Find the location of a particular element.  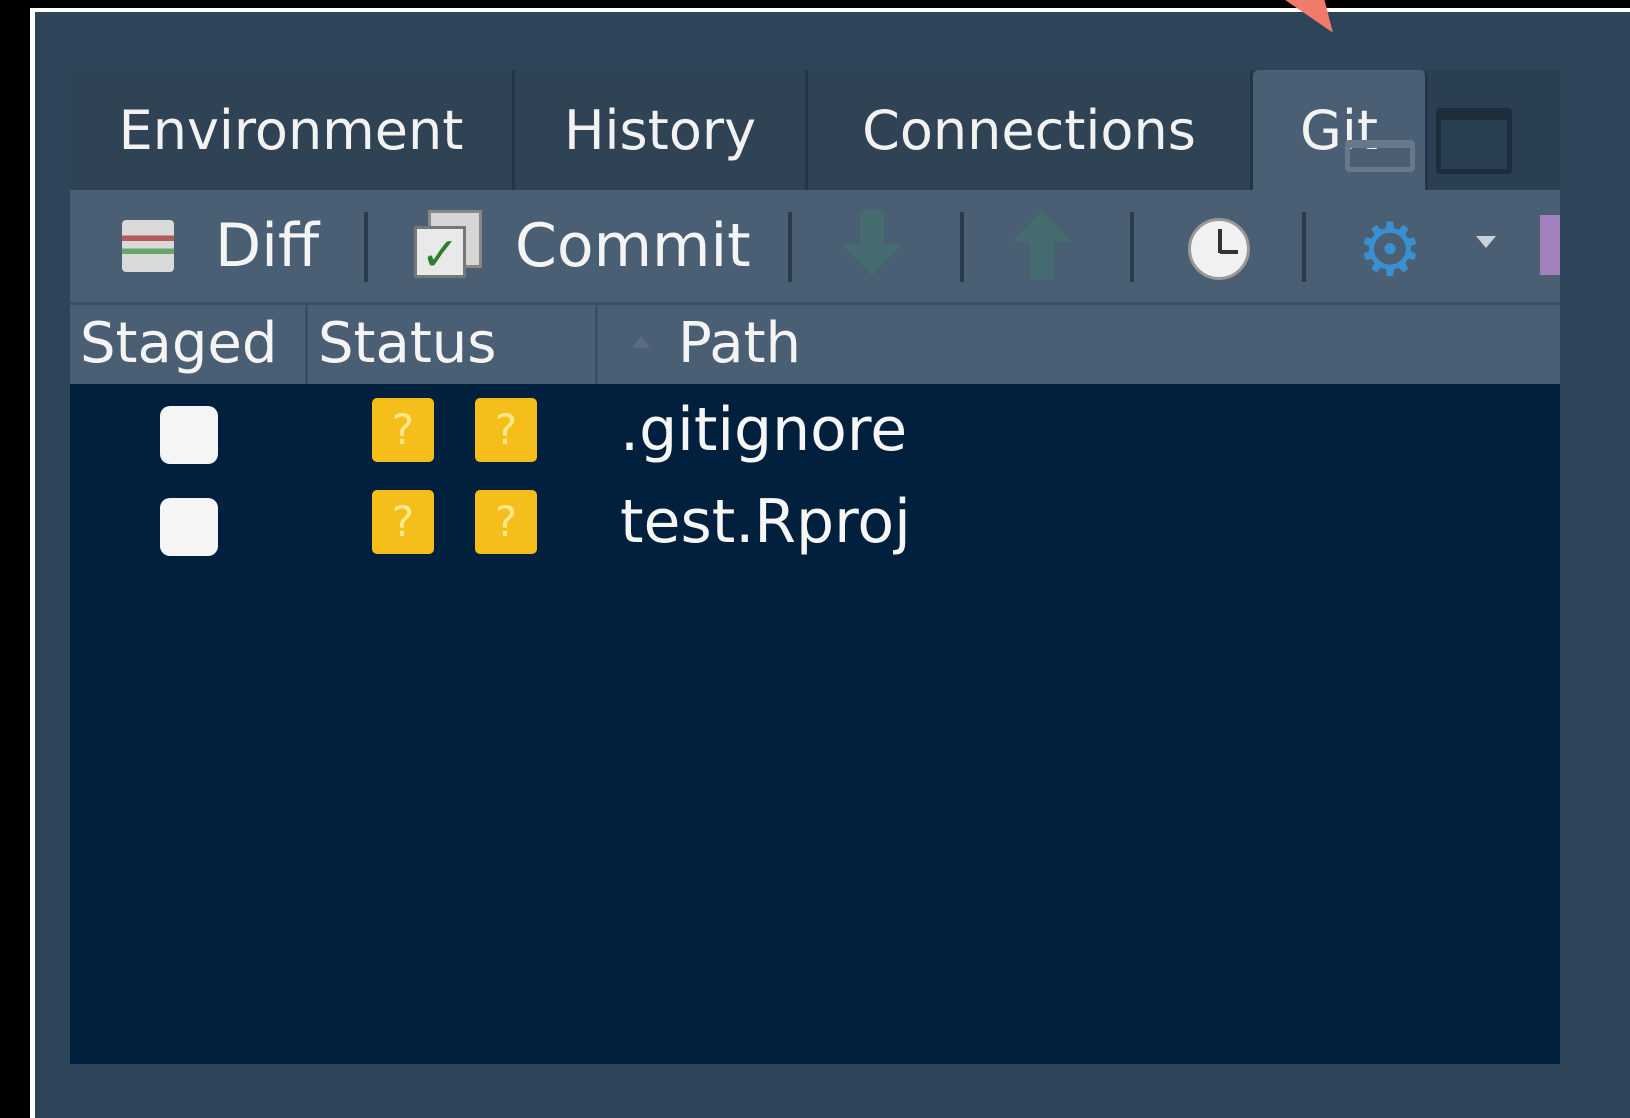

table-row: ? ? .gitignore is located at coordinates (815, 430).